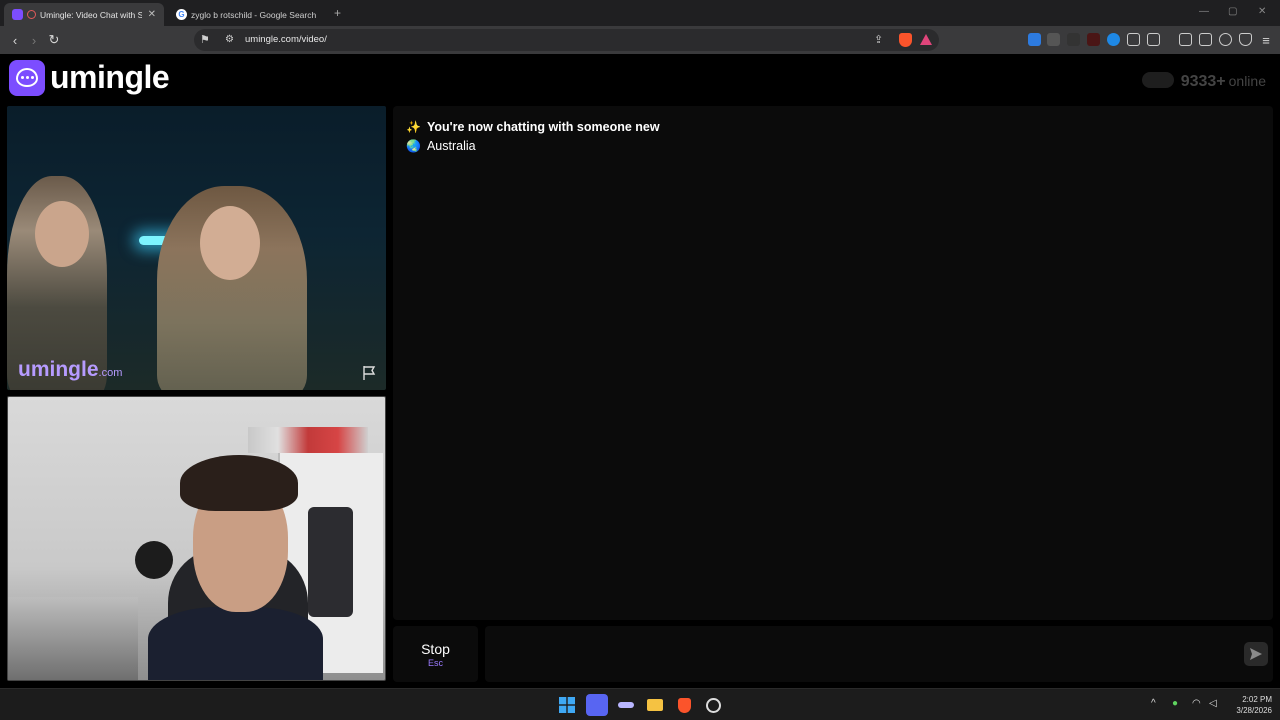  Describe the element at coordinates (413, 146) in the screenshot. I see `globe-icon: 🌏` at that location.